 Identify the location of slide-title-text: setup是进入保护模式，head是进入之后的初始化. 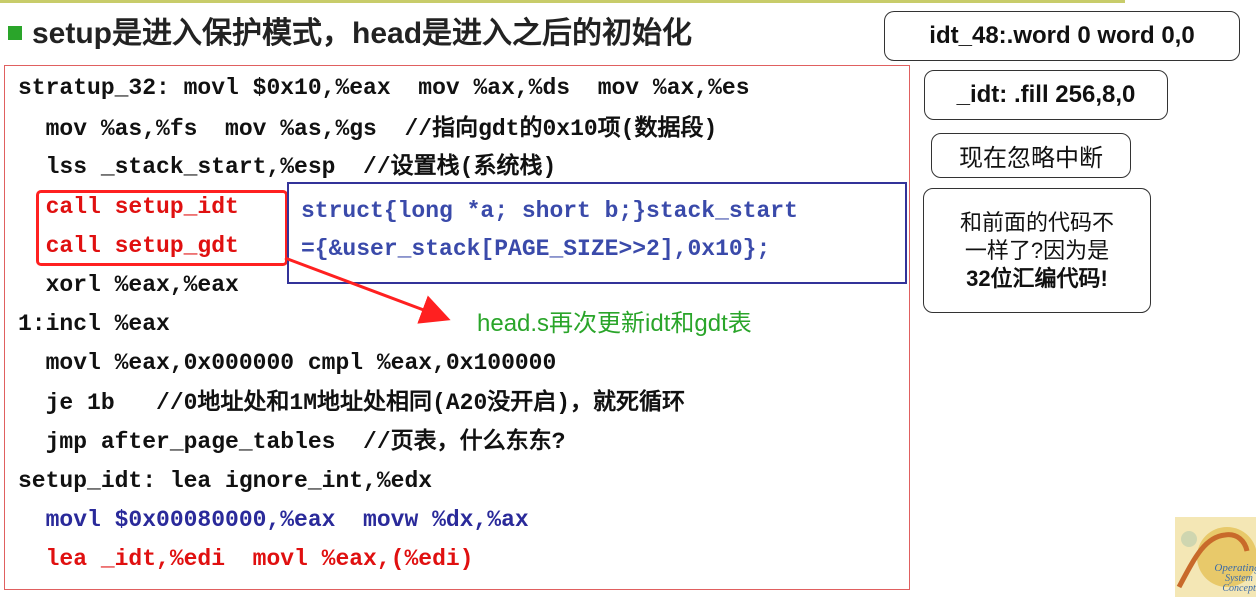
(362, 33).